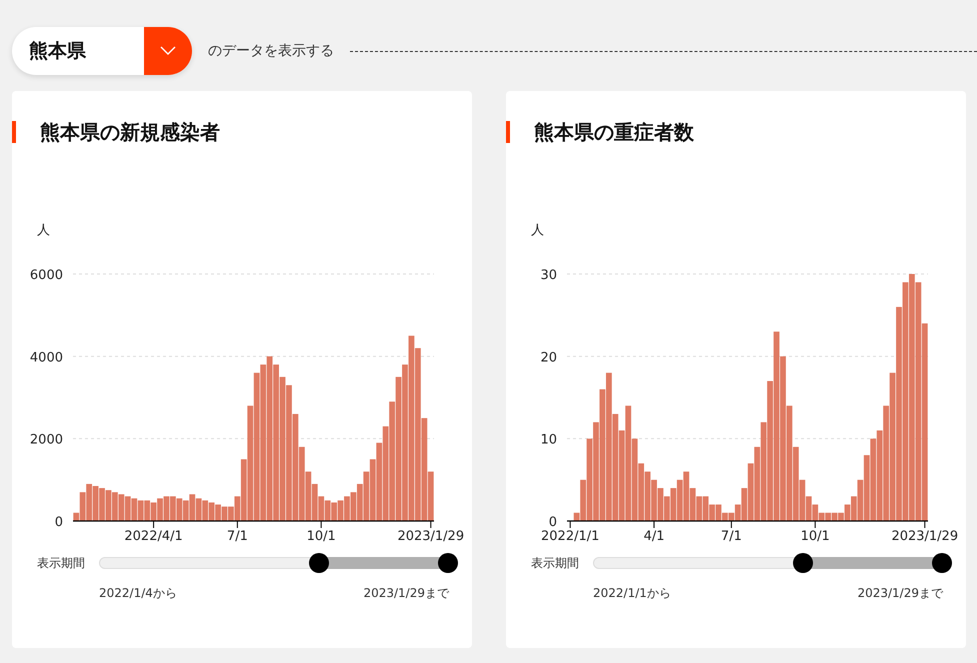  I want to click on y-tick-label: 4000, so click(46, 358).